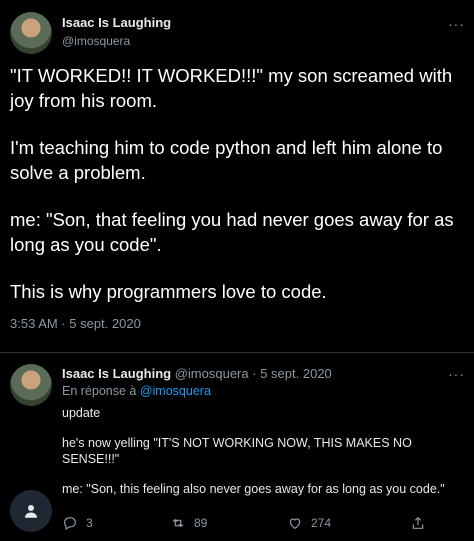 Image resolution: width=474 pixels, height=541 pixels. What do you see at coordinates (295, 524) in the screenshot?
I see `like-icon` at bounding box center [295, 524].